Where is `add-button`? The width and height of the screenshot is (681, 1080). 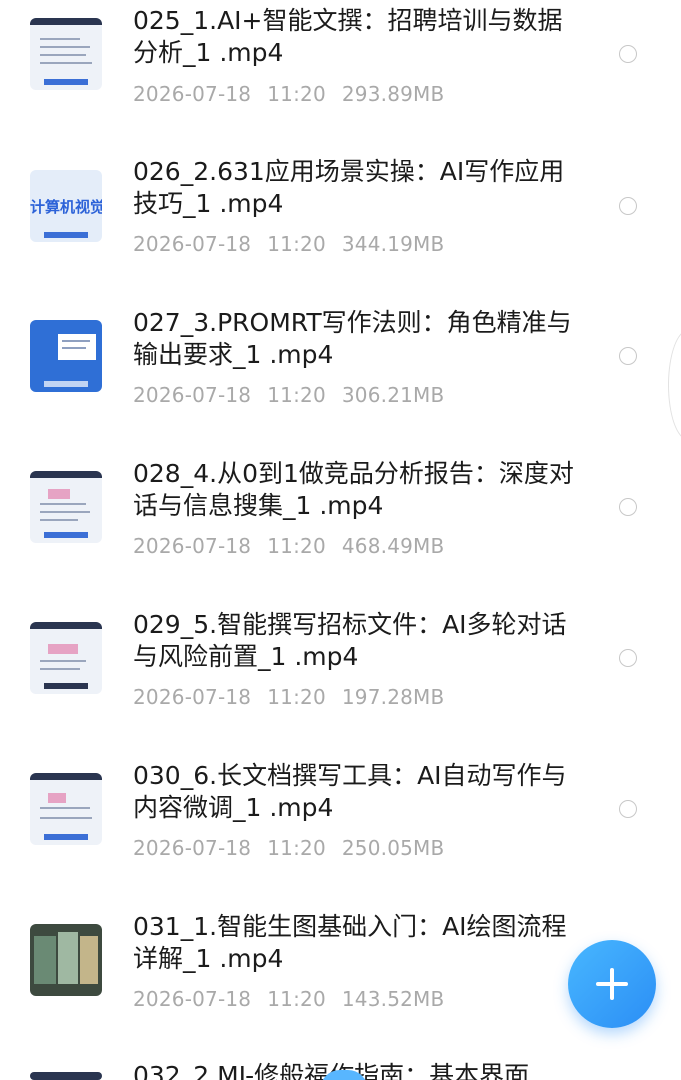 add-button is located at coordinates (612, 984).